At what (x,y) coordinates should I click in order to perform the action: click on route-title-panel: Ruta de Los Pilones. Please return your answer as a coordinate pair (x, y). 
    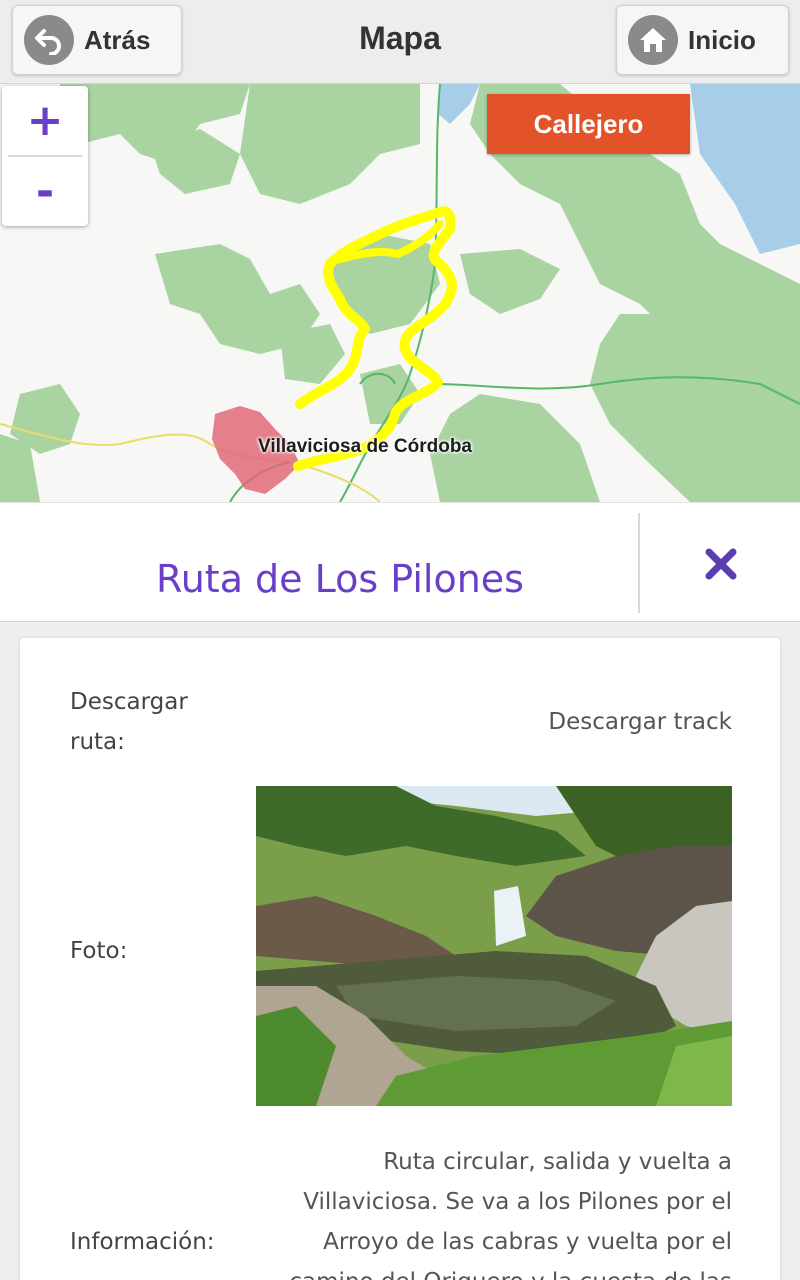
    Looking at the image, I should click on (400, 562).